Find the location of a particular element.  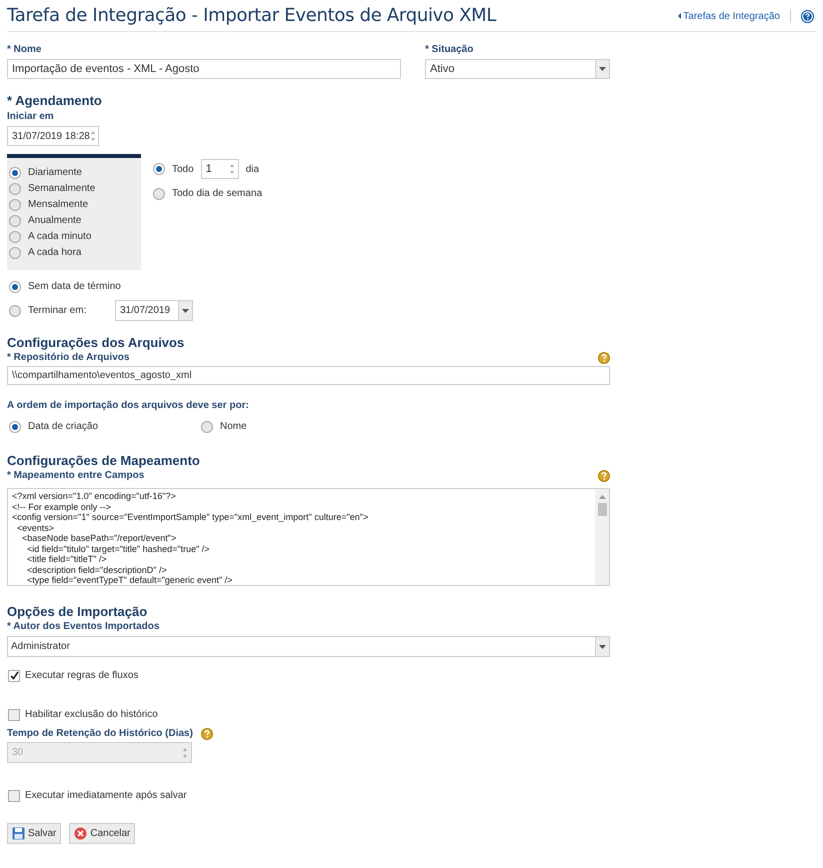

radio-label: Todo dia de semana is located at coordinates (217, 193).